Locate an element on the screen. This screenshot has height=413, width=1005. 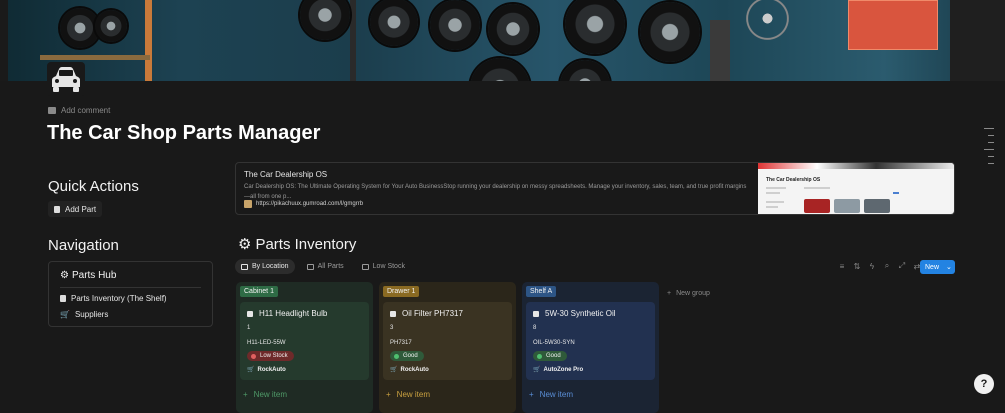
nav-link-parts-inventory: Parts Inventory (The Shelf) is located at coordinates (113, 298).